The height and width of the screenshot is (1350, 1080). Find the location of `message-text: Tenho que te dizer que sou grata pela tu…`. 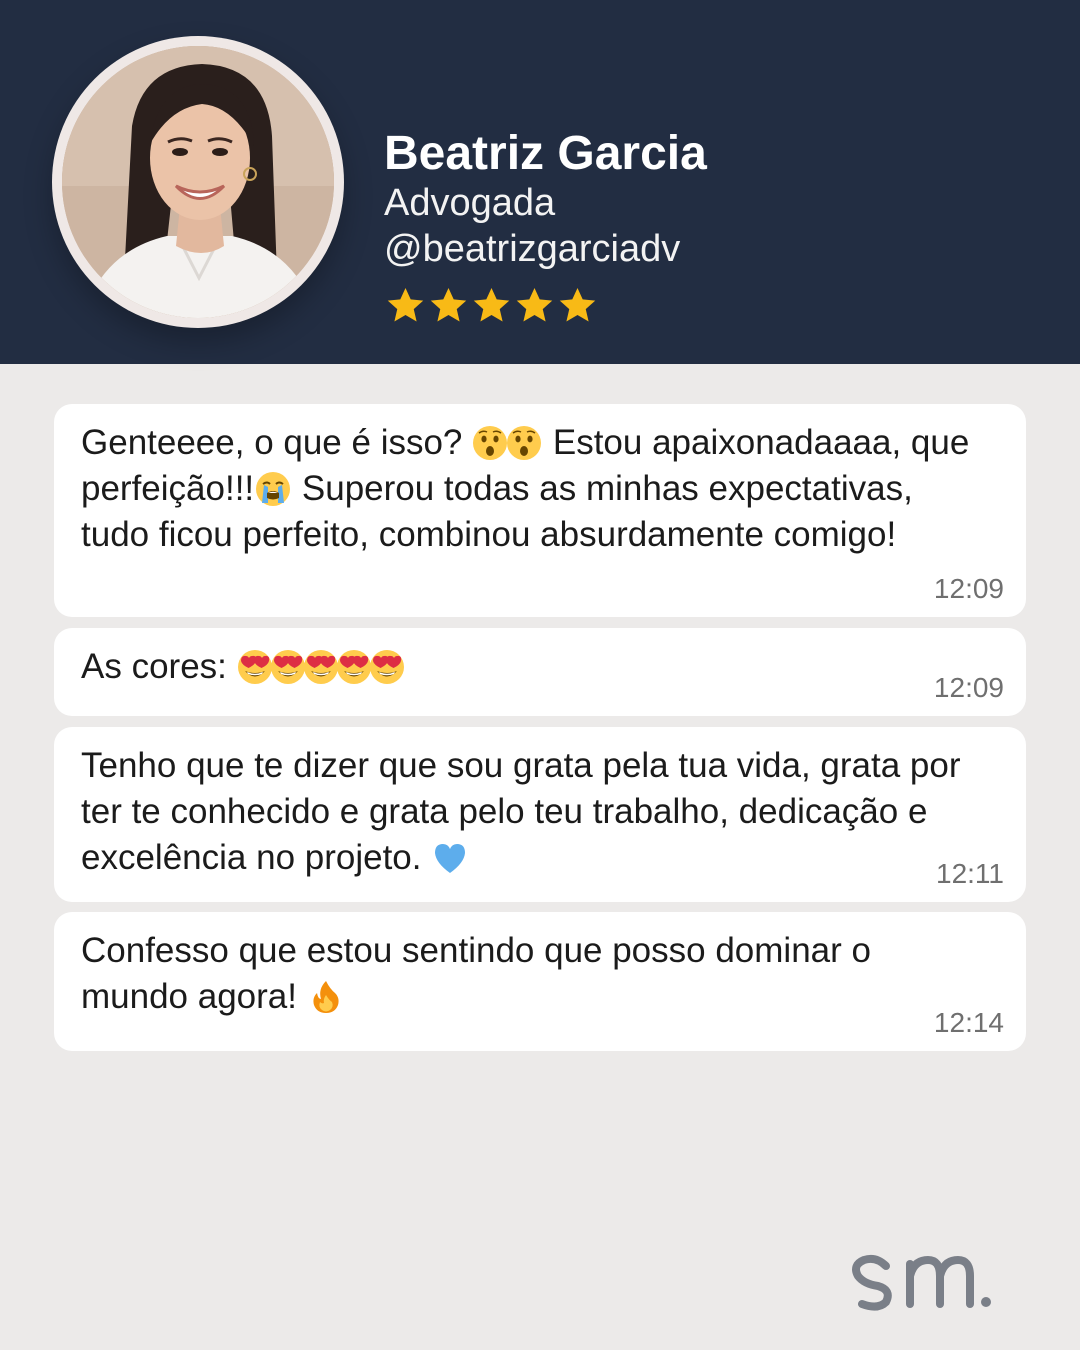

message-text: Tenho que te dizer que sou grata pela tu… is located at coordinates (531, 812).